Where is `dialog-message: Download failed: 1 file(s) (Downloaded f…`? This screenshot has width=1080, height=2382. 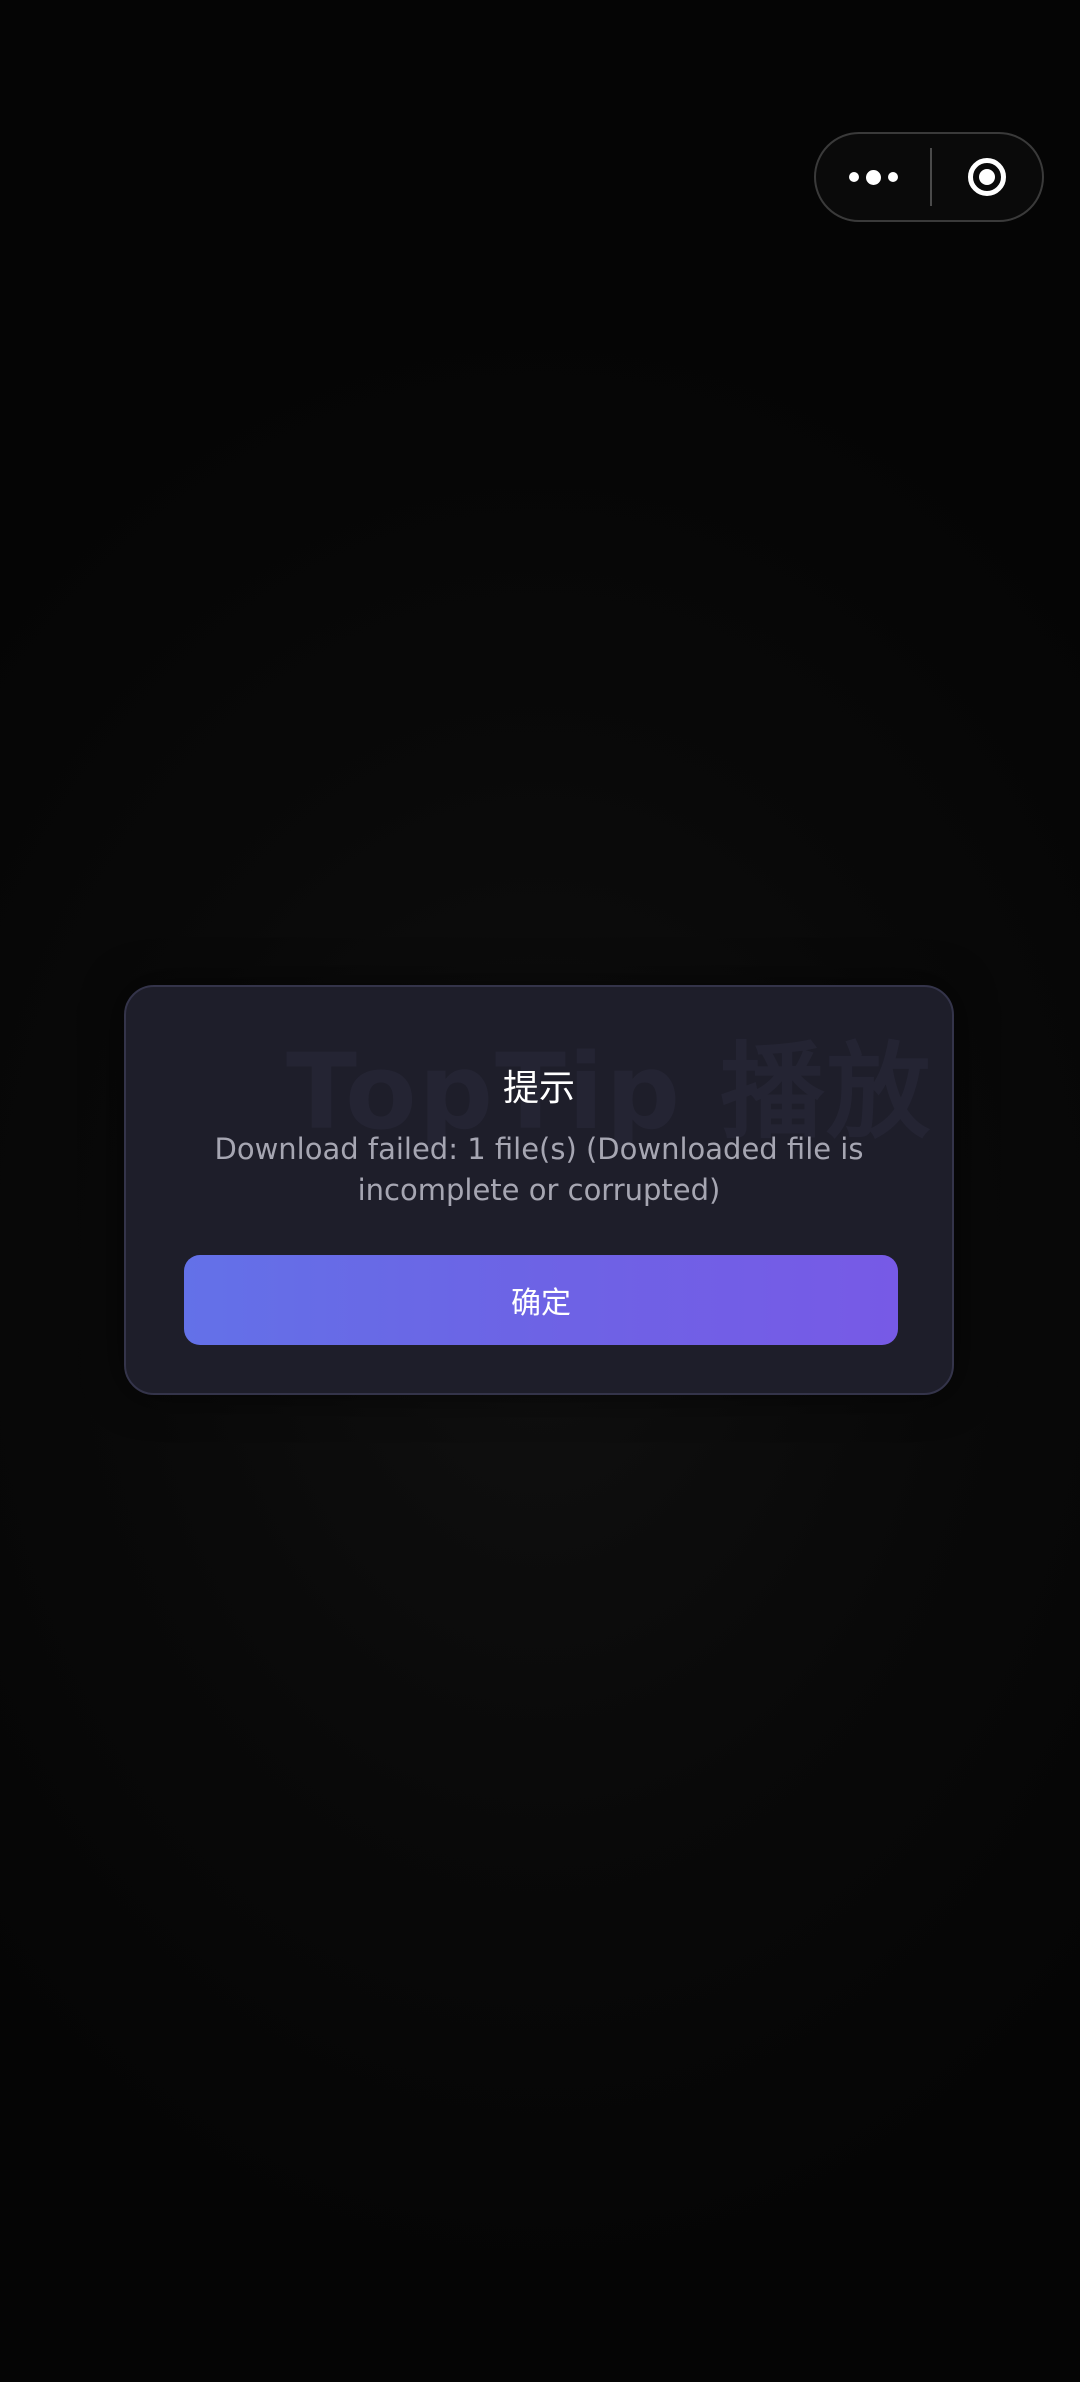 dialog-message: Download failed: 1 file(s) (Downloaded f… is located at coordinates (539, 1169).